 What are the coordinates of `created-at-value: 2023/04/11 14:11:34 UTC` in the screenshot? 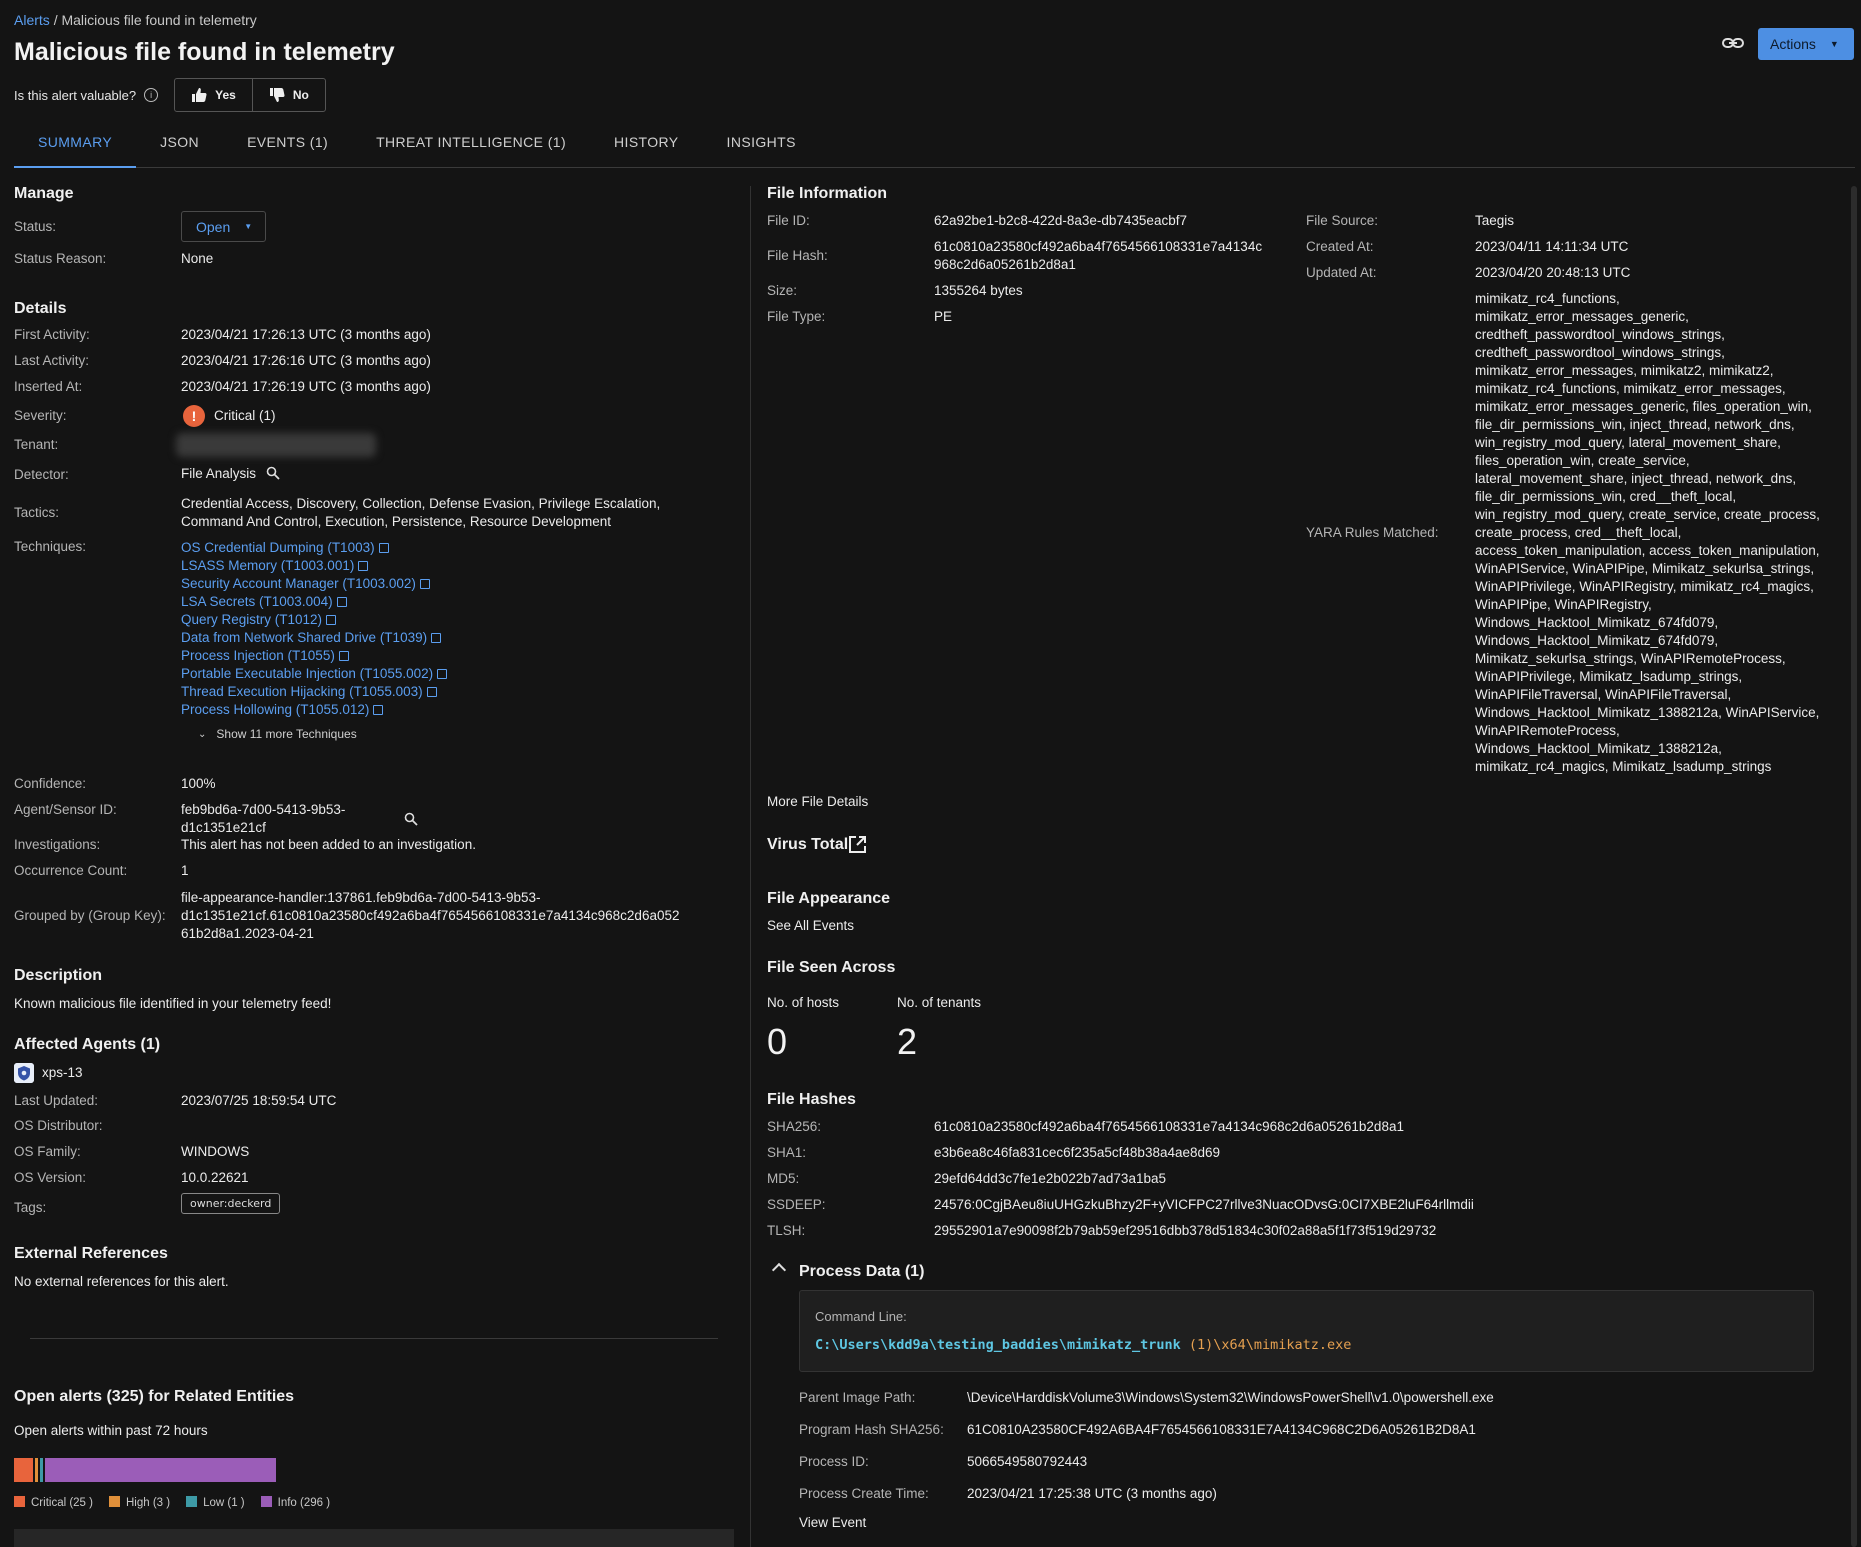 It's located at (1552, 246).